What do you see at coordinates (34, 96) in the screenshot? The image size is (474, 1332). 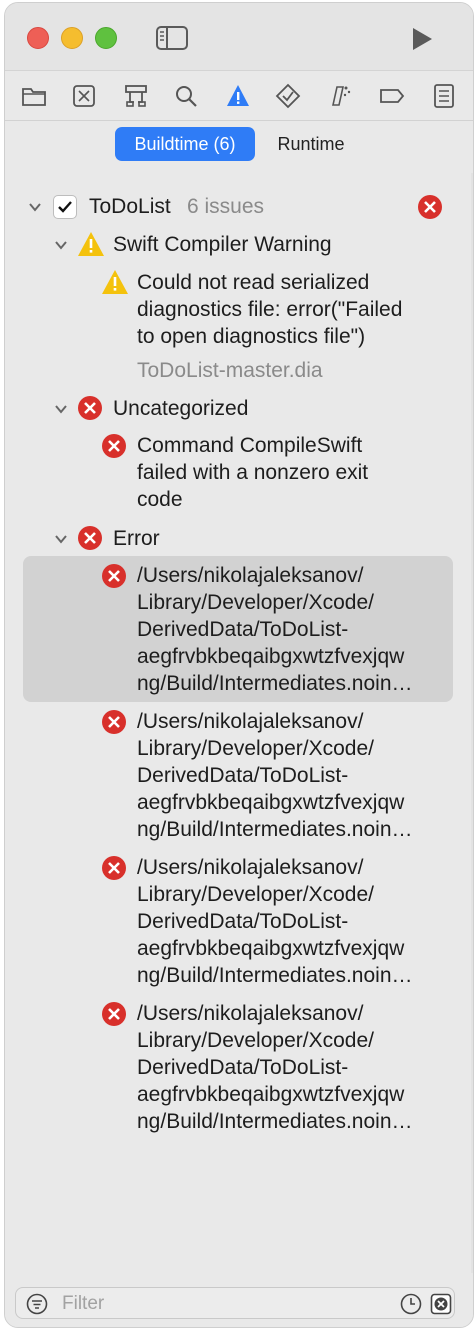 I see `folder-icon` at bounding box center [34, 96].